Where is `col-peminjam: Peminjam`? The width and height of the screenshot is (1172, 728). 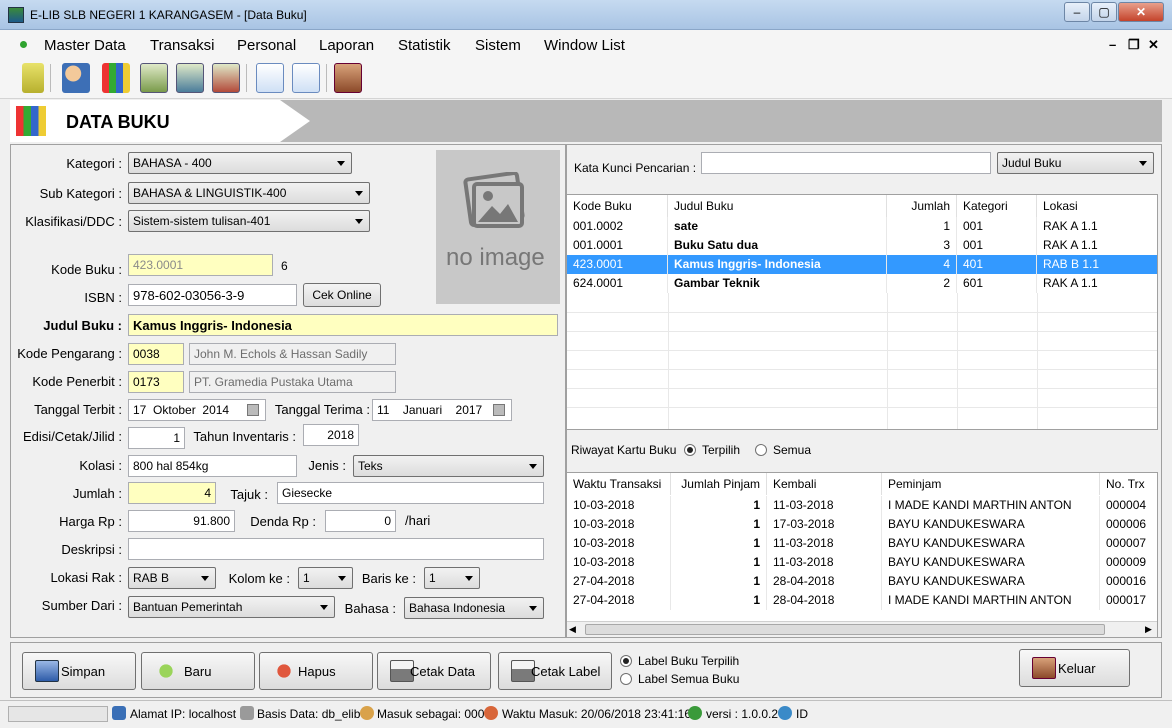 col-peminjam: Peminjam is located at coordinates (991, 484).